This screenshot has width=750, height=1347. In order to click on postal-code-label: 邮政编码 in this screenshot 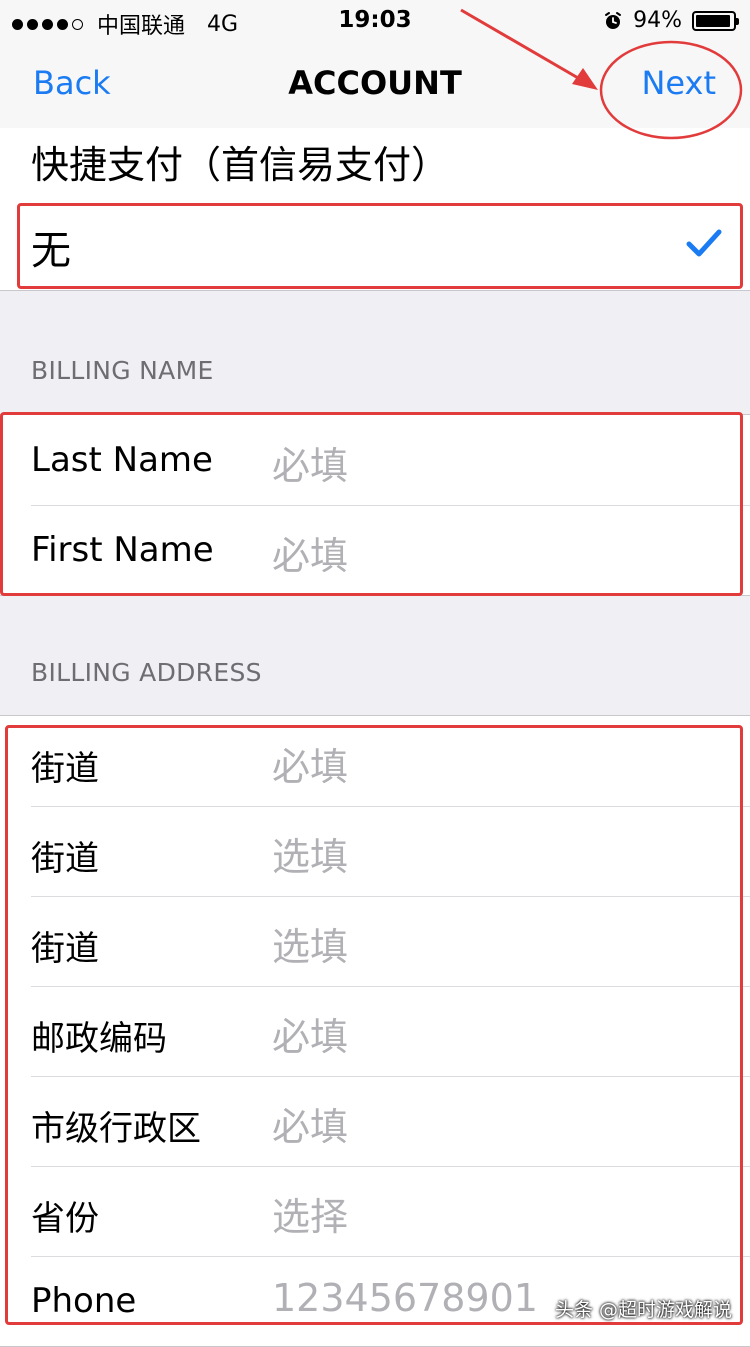, I will do `click(99, 1039)`.